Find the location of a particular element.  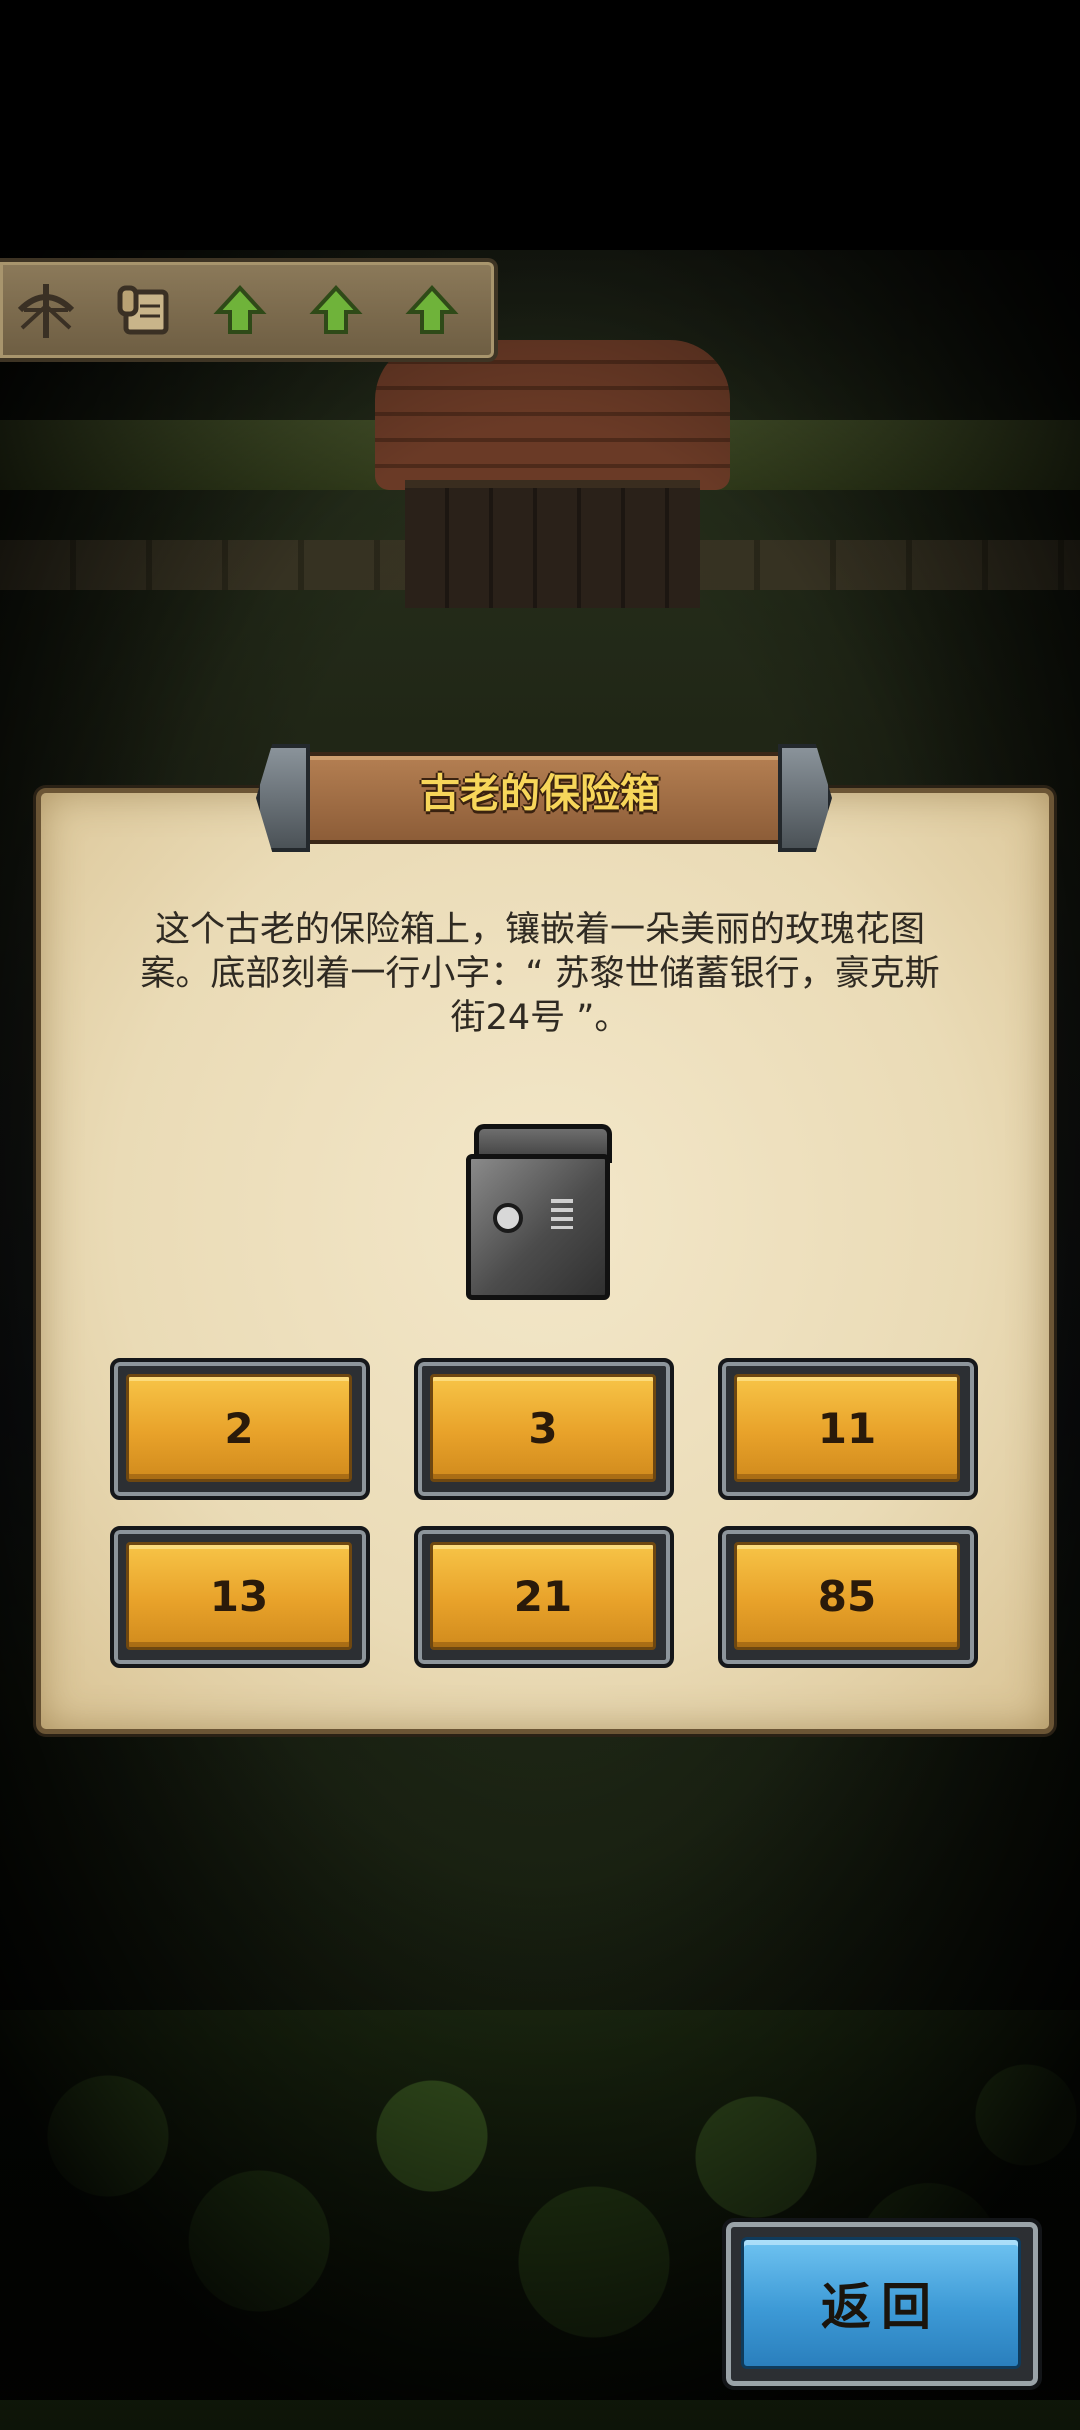

back-button: 返回 is located at coordinates (882, 2304).